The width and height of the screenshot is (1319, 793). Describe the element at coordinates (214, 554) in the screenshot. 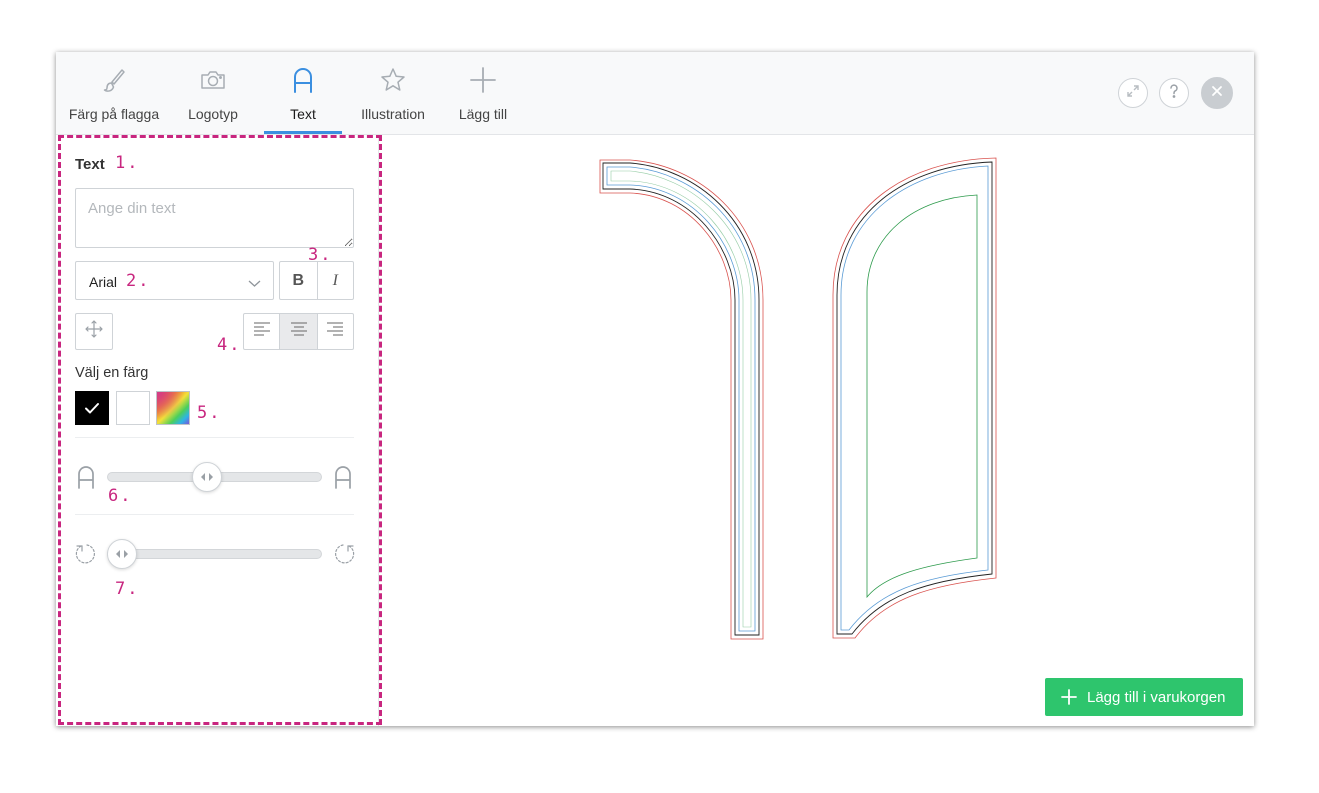

I see `rotation-slider-track` at that location.